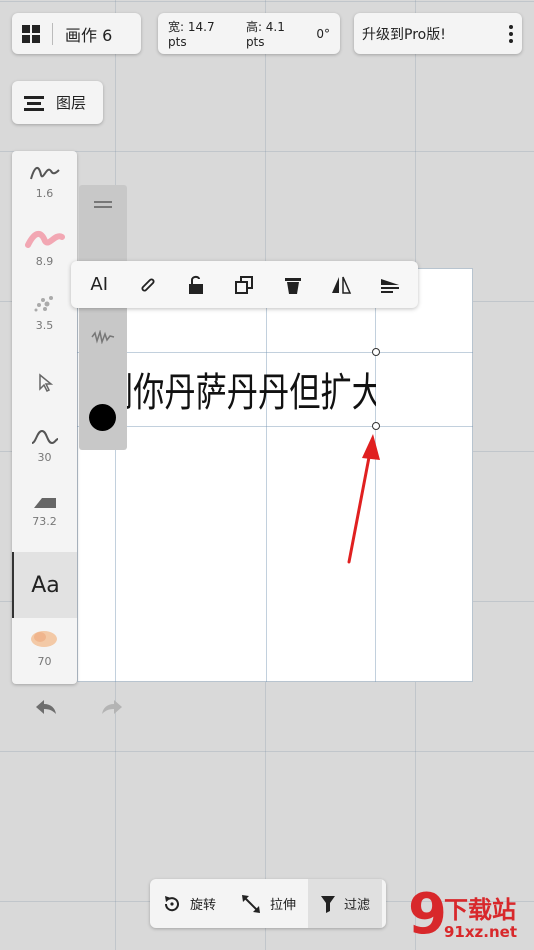 This screenshot has height=950, width=534. I want to click on dimensions-card: 宽: 14.7 pts 高: 4.1 pts 0°, so click(249, 33).